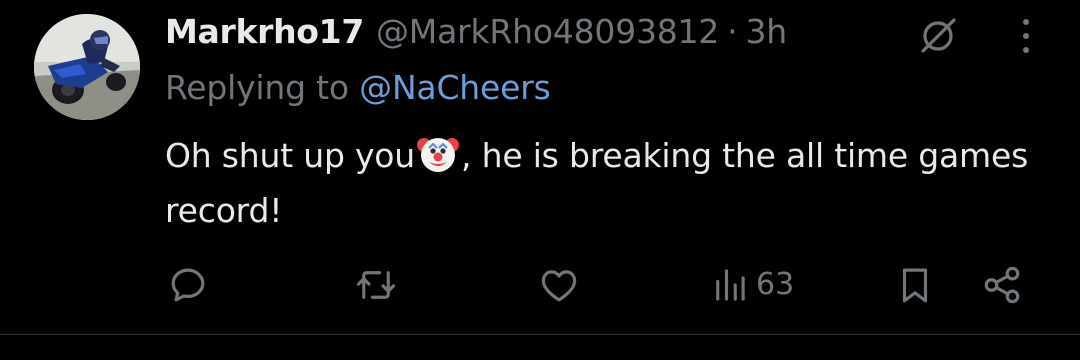 The width and height of the screenshot is (1080, 360). I want to click on tweet-text-part-1: Oh shut up you, so click(290, 155).